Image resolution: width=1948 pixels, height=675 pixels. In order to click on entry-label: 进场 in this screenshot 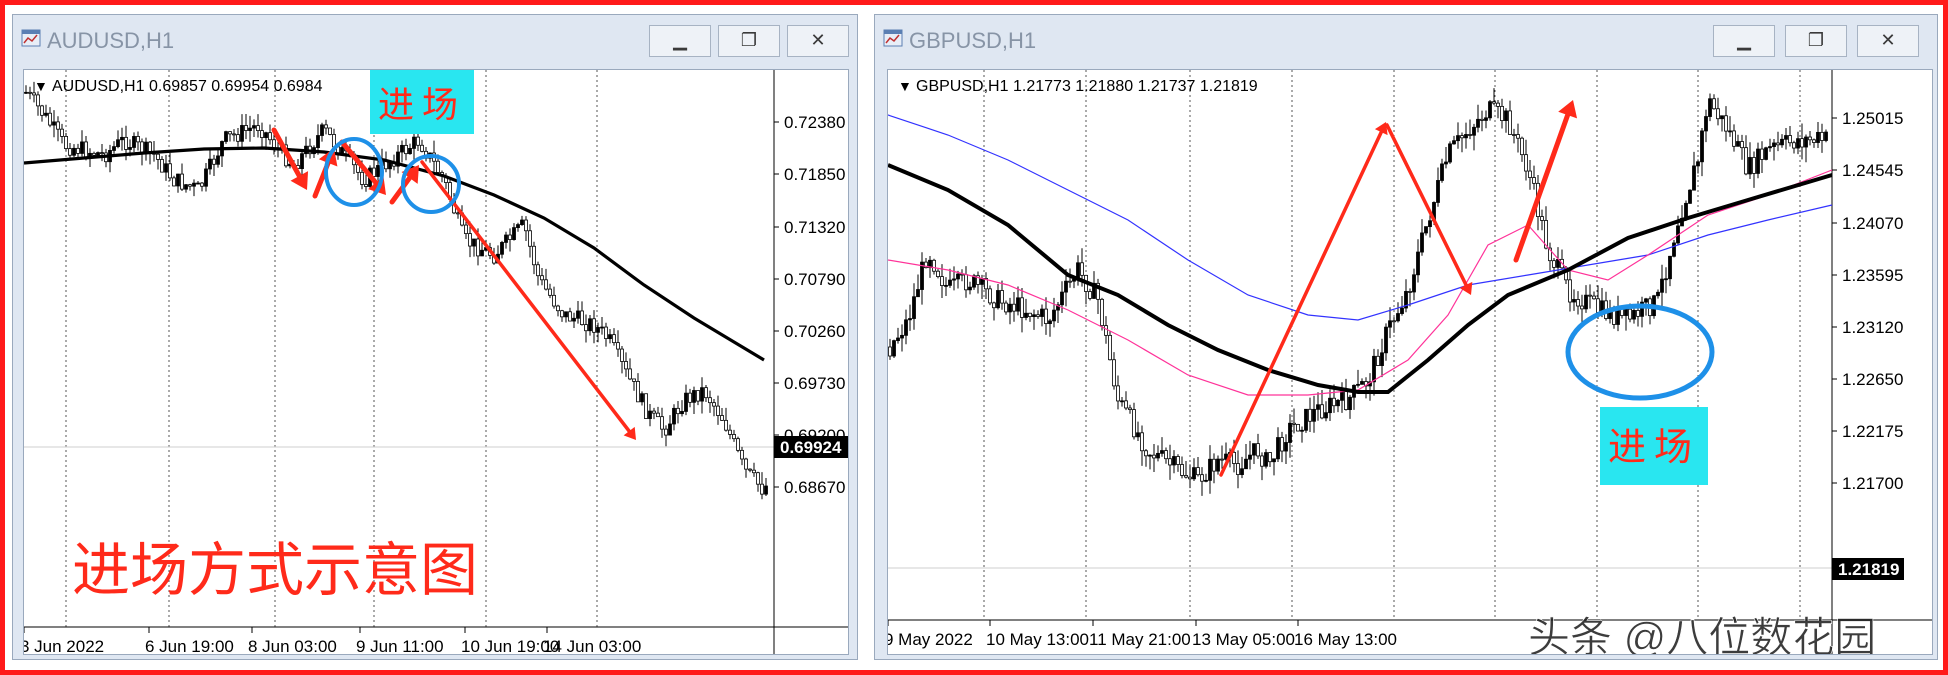, I will do `click(1654, 448)`.